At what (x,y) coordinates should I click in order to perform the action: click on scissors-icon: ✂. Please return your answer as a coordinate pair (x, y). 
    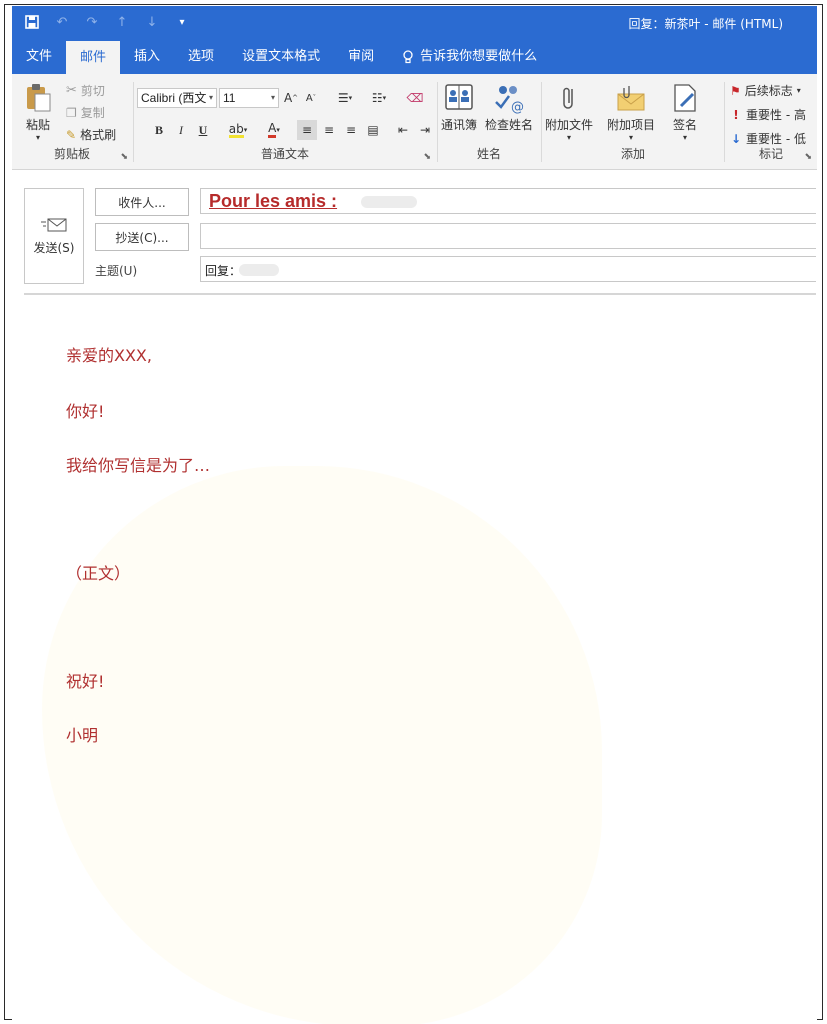
    Looking at the image, I should click on (71, 90).